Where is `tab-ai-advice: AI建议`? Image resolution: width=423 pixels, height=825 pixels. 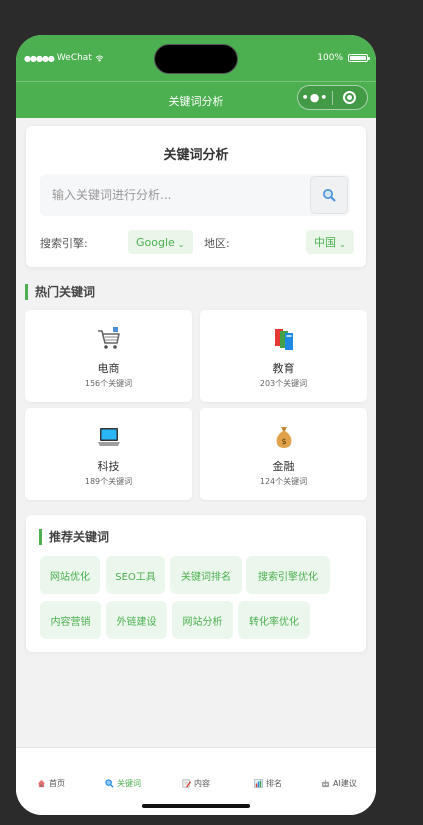
tab-ai-advice: AI建议 is located at coordinates (339, 783).